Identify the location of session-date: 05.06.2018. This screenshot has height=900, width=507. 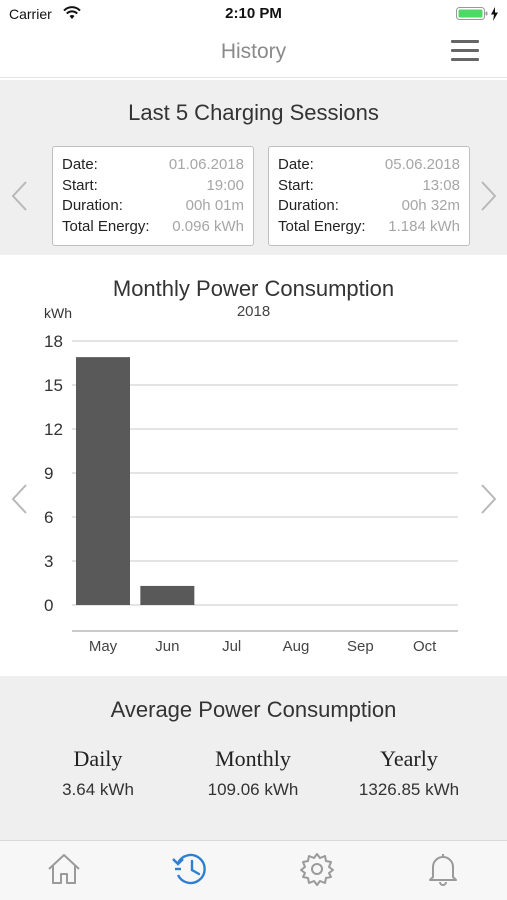
(422, 164).